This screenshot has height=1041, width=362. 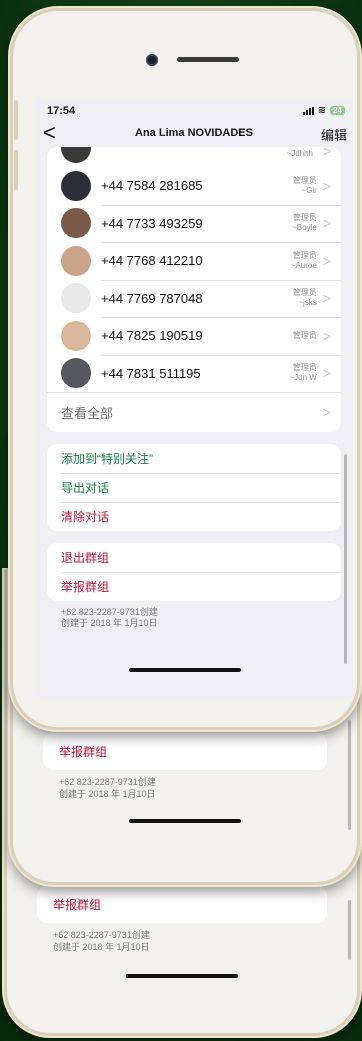 I want to click on nav-bar: < Ana Lima NOVIDADES 编辑, so click(x=194, y=134).